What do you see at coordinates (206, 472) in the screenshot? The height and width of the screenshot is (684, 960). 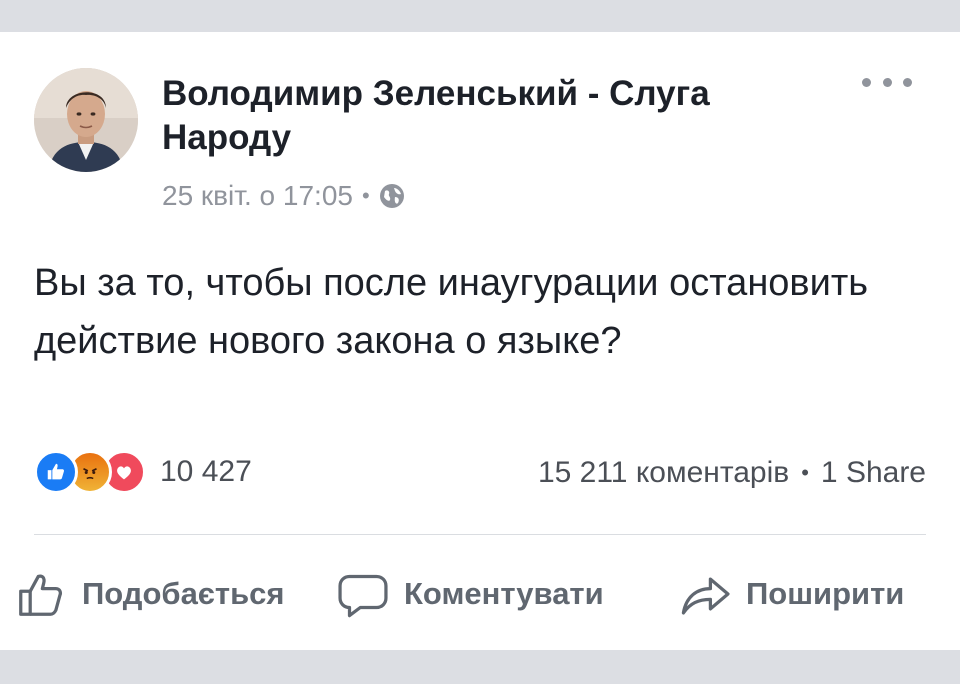 I see `reaction-count: 10 427` at bounding box center [206, 472].